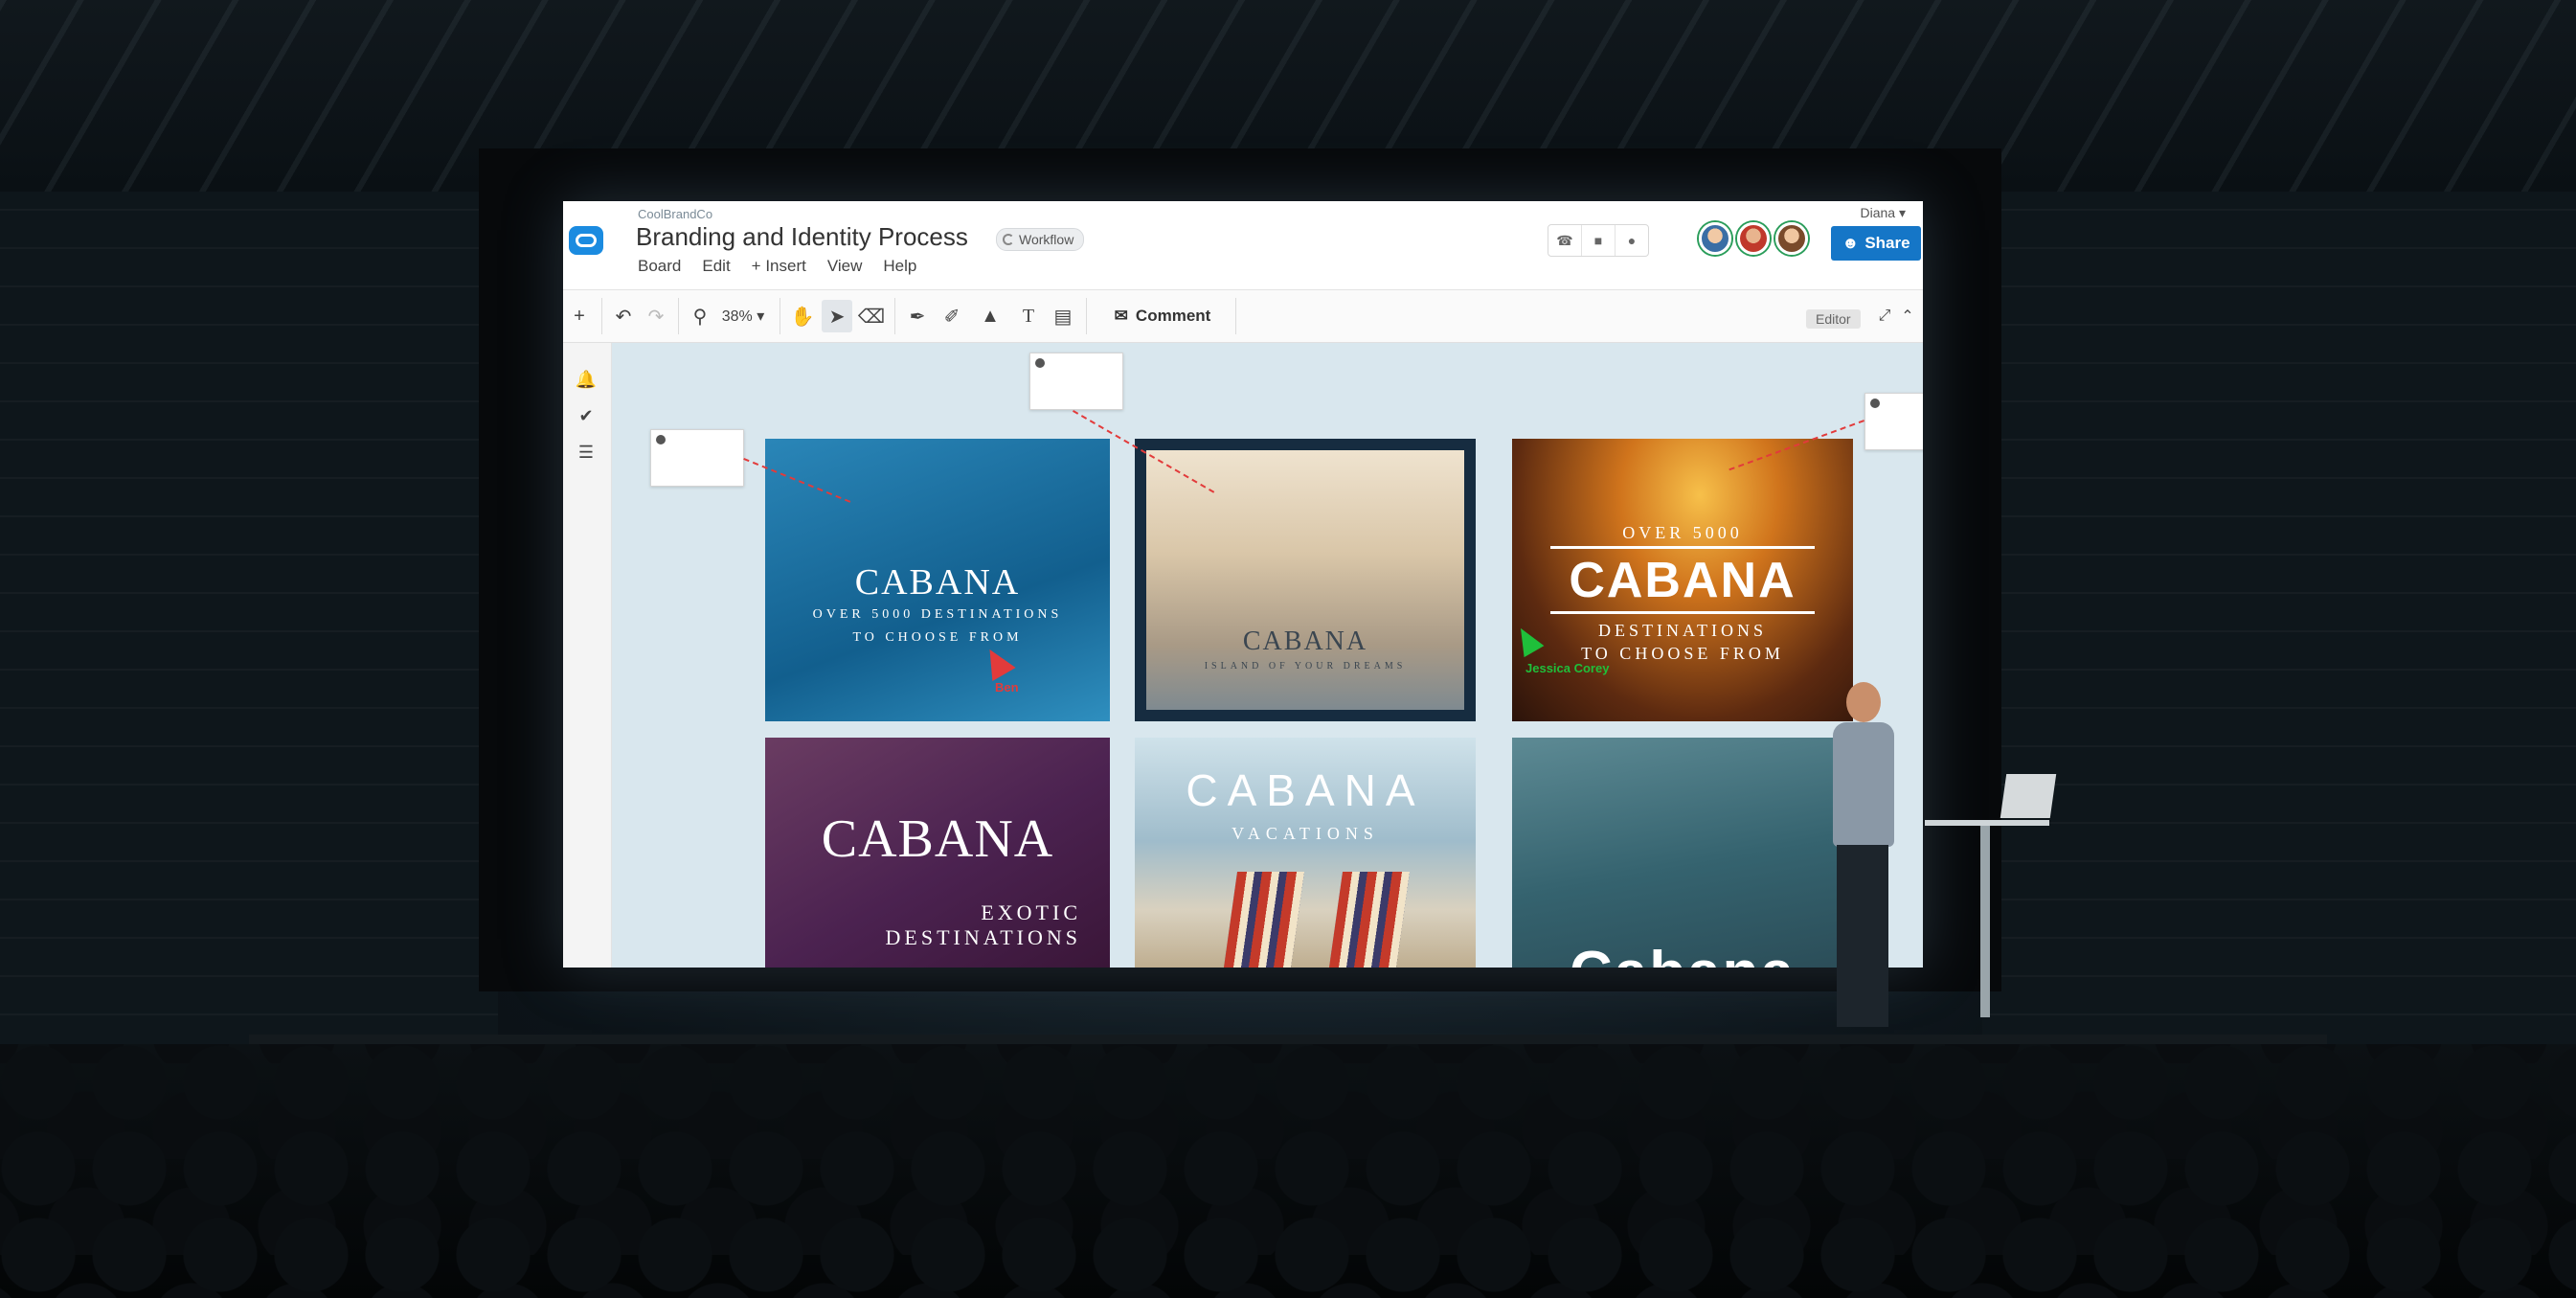 The width and height of the screenshot is (2576, 1298). I want to click on card-eyebrow: OVER 5000, so click(1682, 532).